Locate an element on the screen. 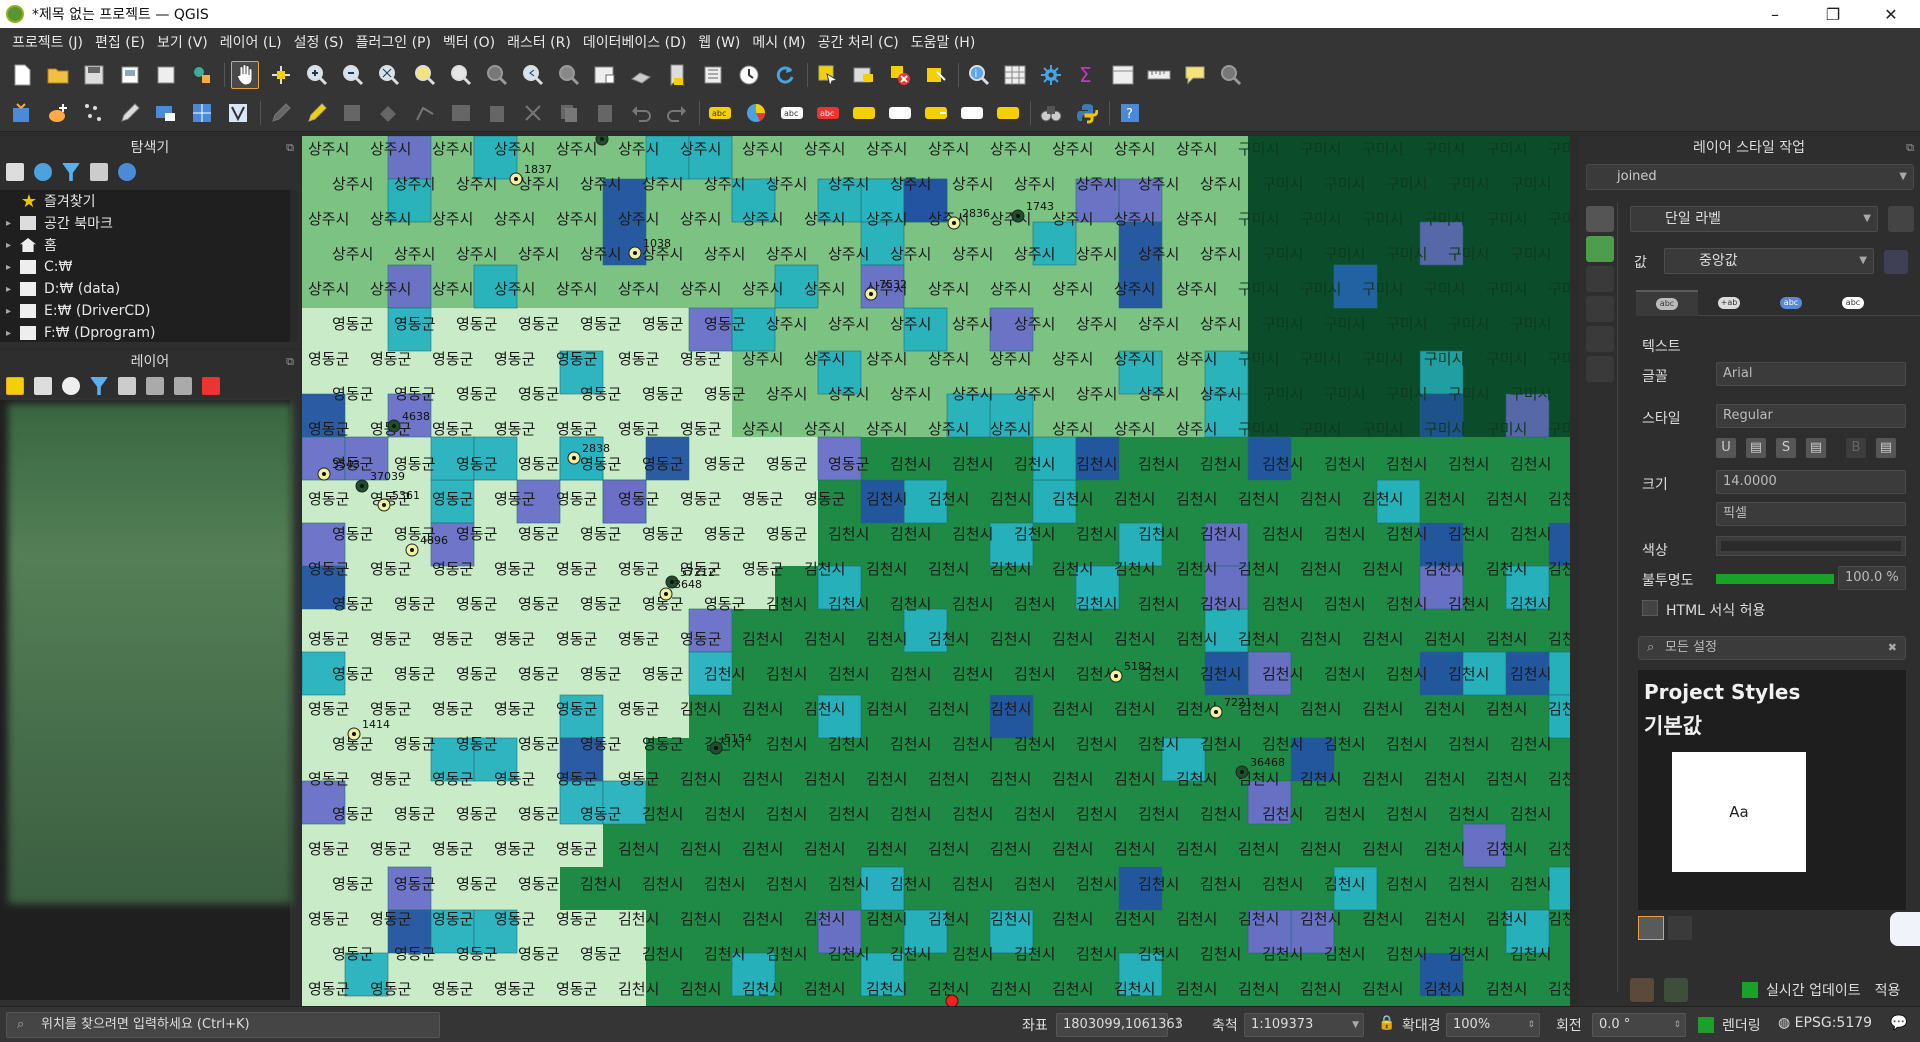 The height and width of the screenshot is (1042, 1920). menu-raster: 래스터 (R) is located at coordinates (539, 42).